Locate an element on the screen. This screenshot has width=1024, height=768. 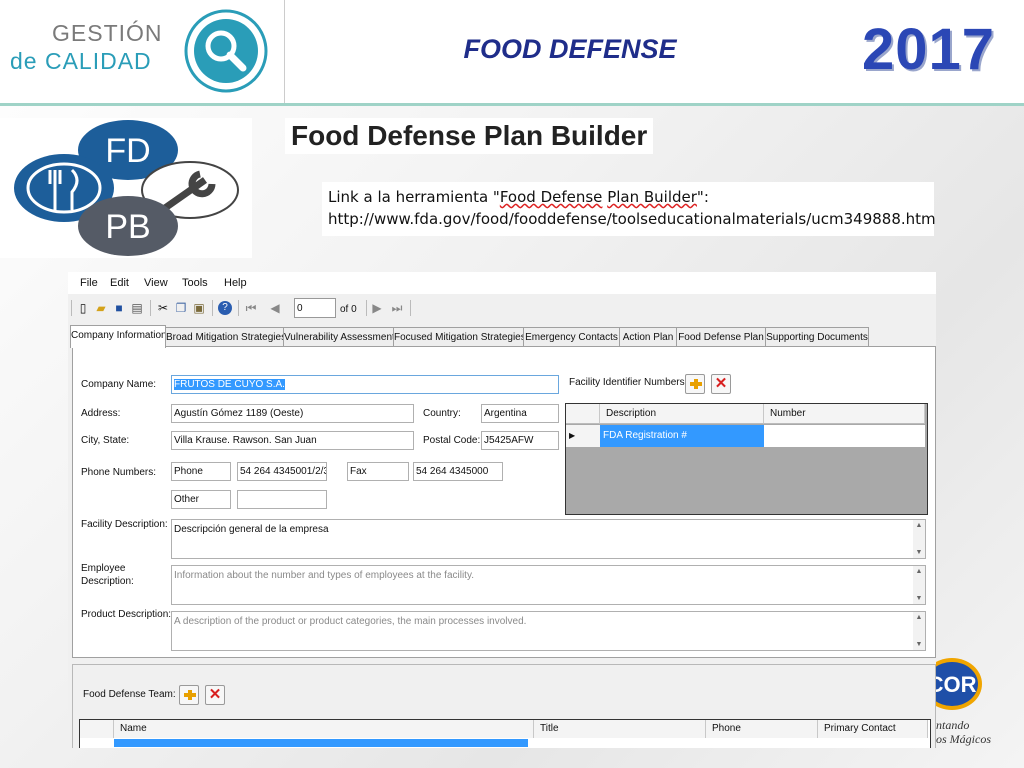
last-page-icon: ⏭ is located at coordinates (397, 308).